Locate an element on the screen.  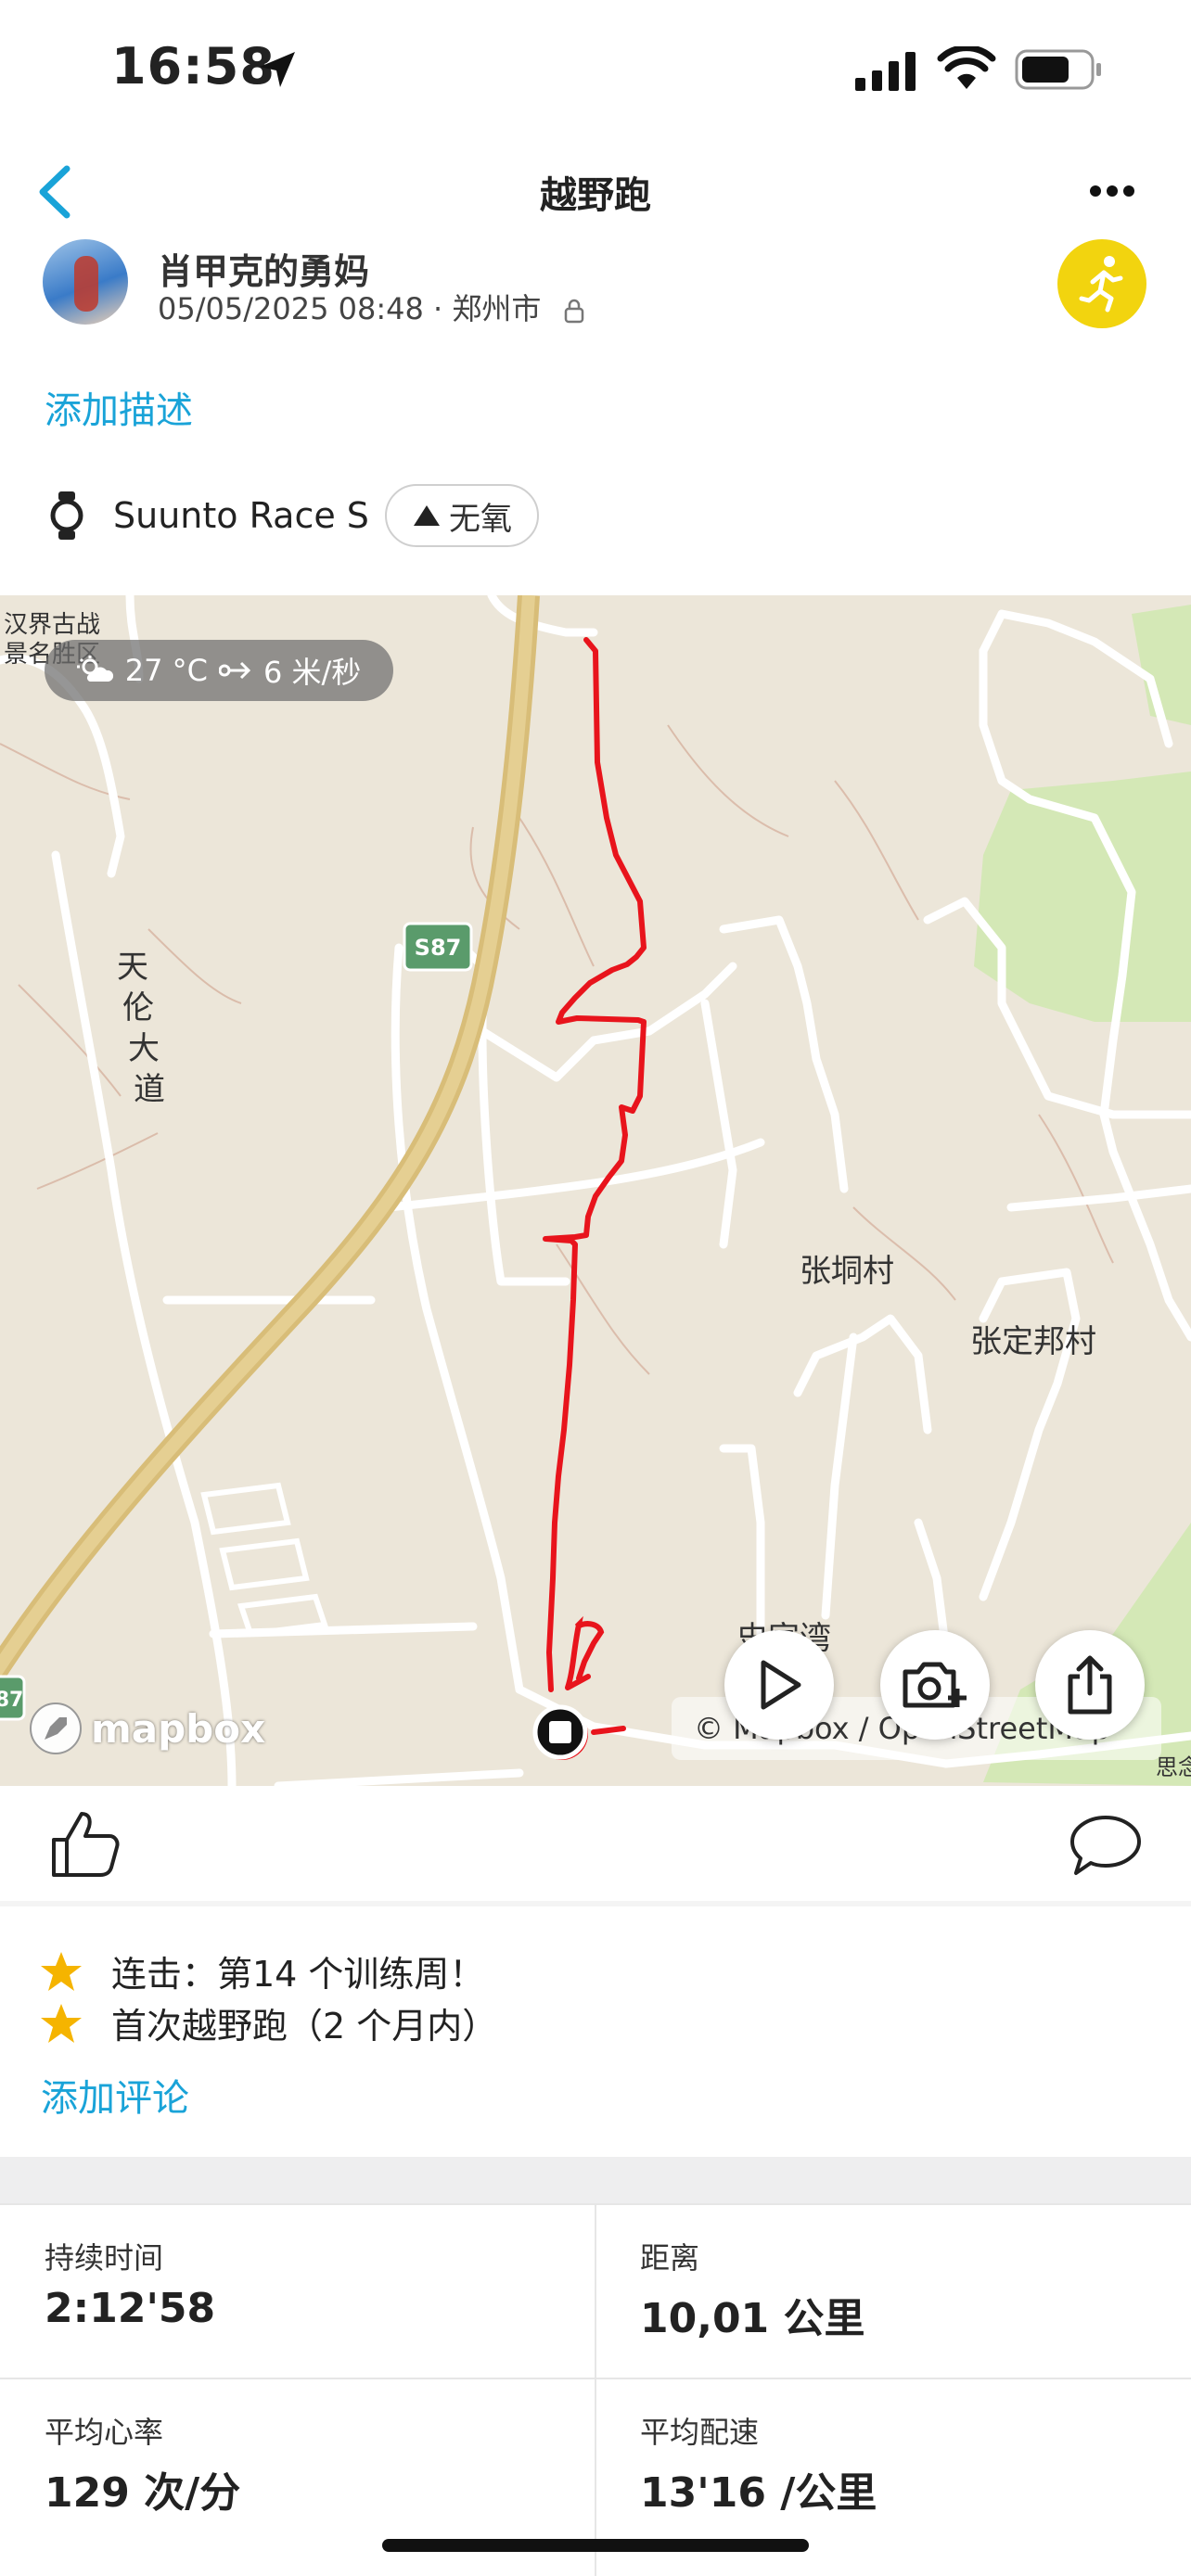
mapbox-logo-icon is located at coordinates (56, 1728).